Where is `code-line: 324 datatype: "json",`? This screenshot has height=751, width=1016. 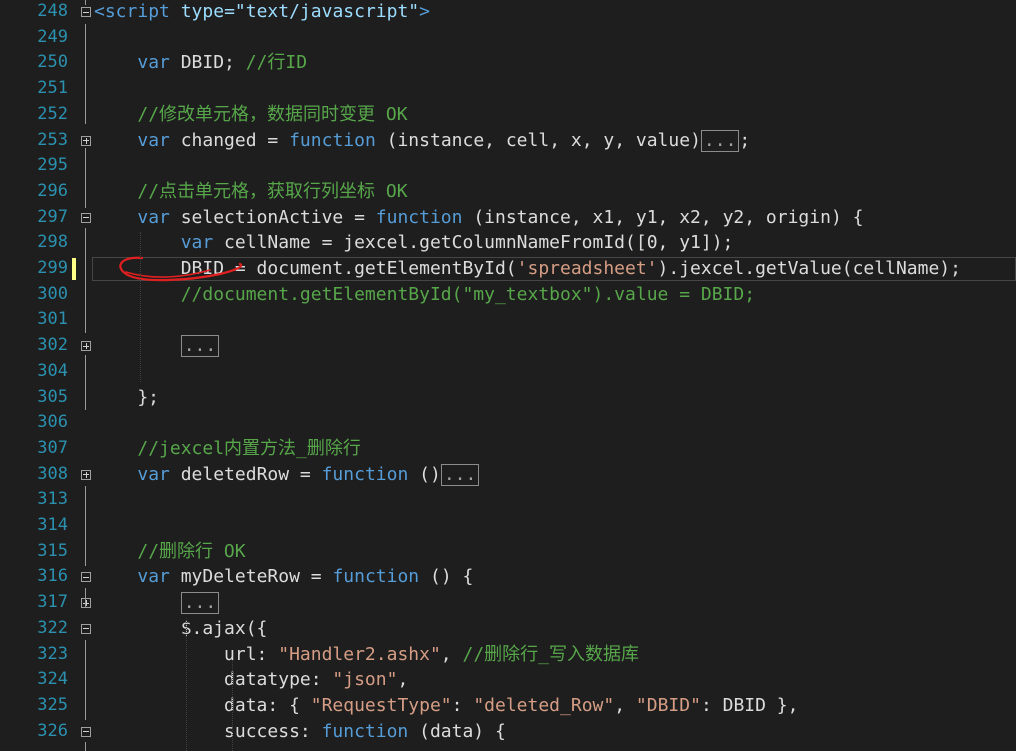 code-line: 324 datatype: "json", is located at coordinates (508, 680).